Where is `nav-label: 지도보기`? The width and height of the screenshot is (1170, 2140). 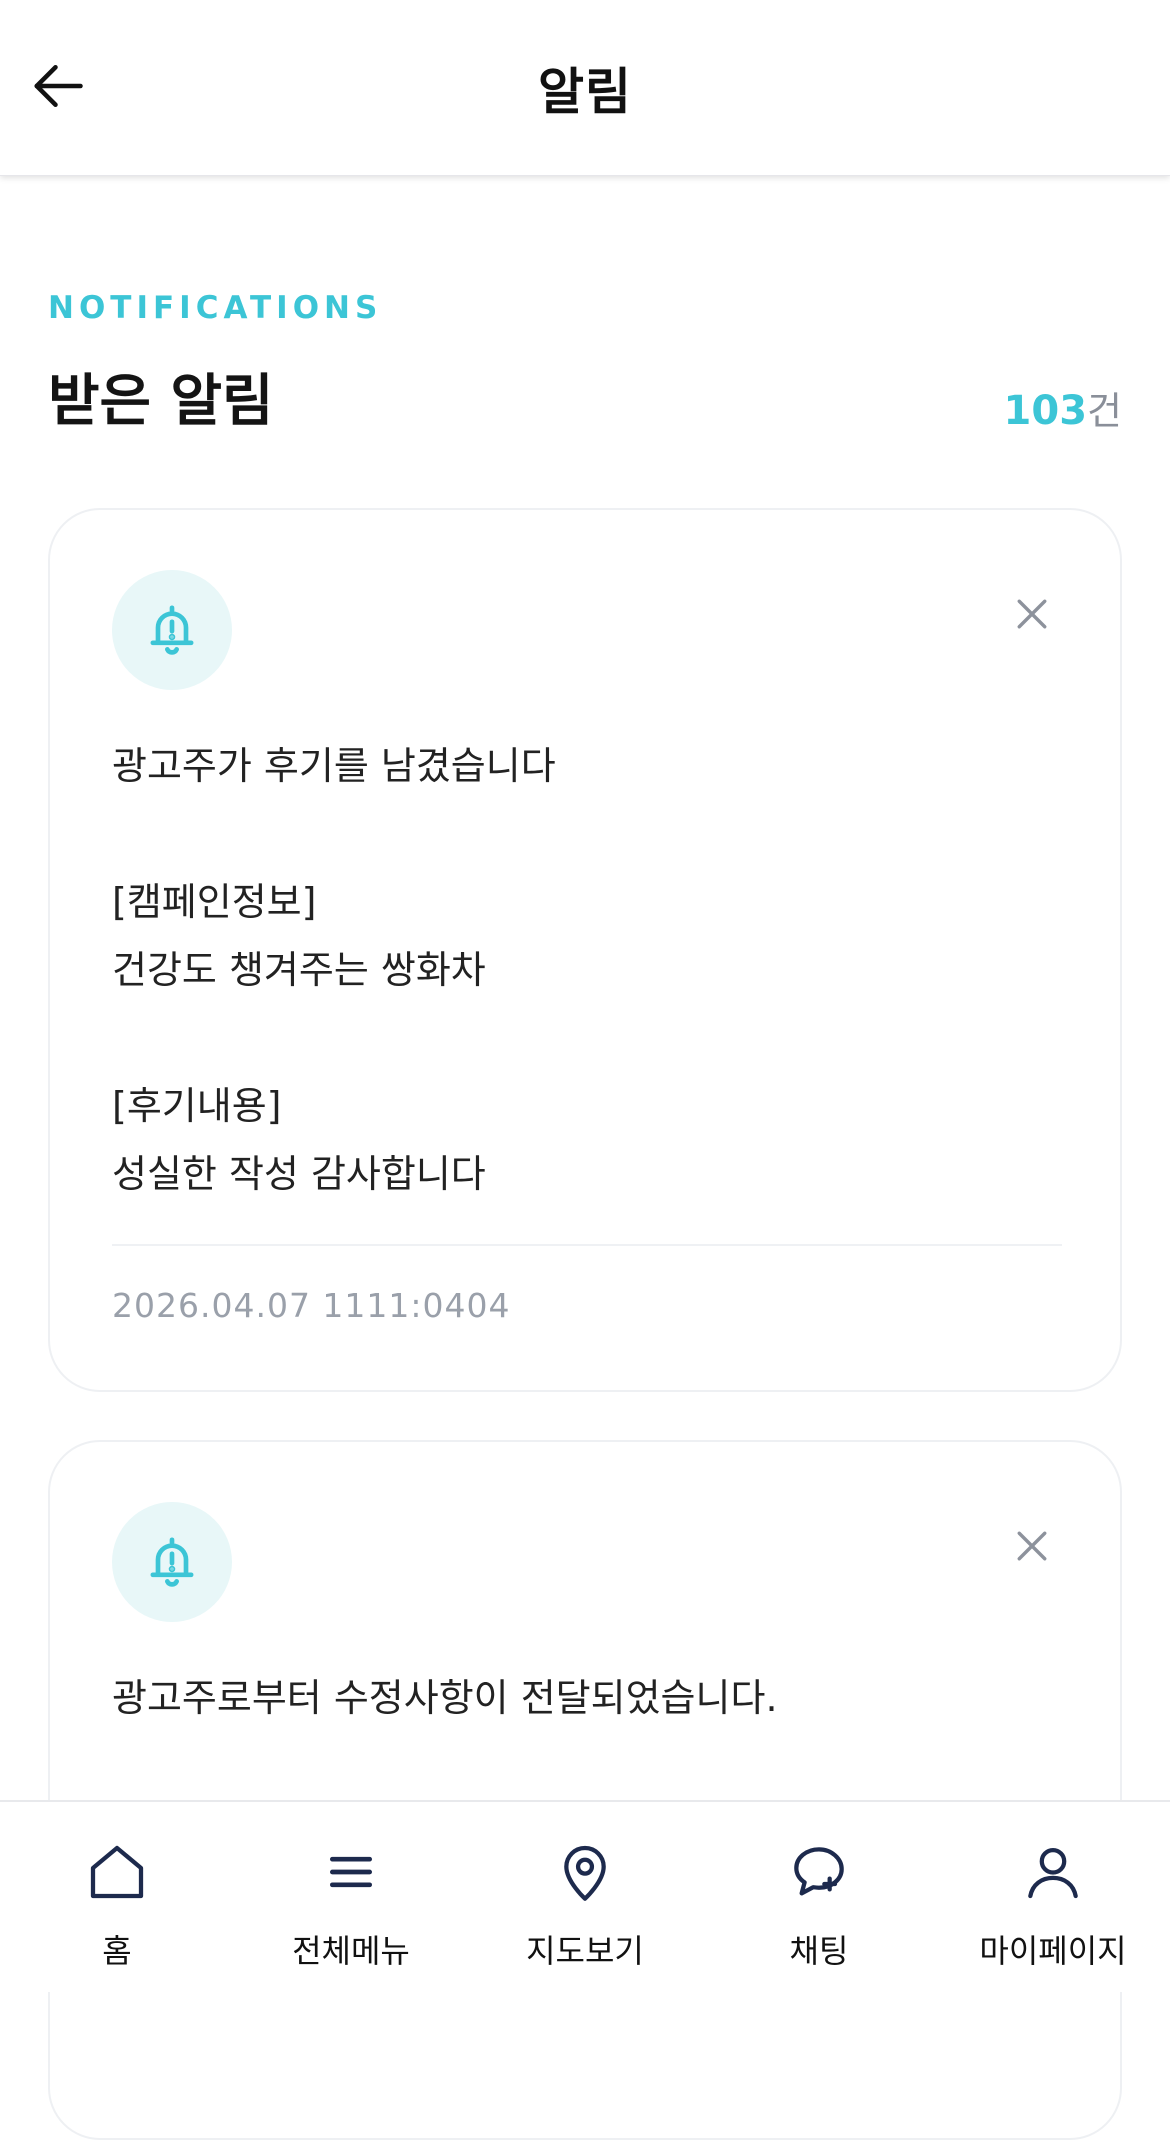
nav-label: 지도보기 is located at coordinates (585, 1951).